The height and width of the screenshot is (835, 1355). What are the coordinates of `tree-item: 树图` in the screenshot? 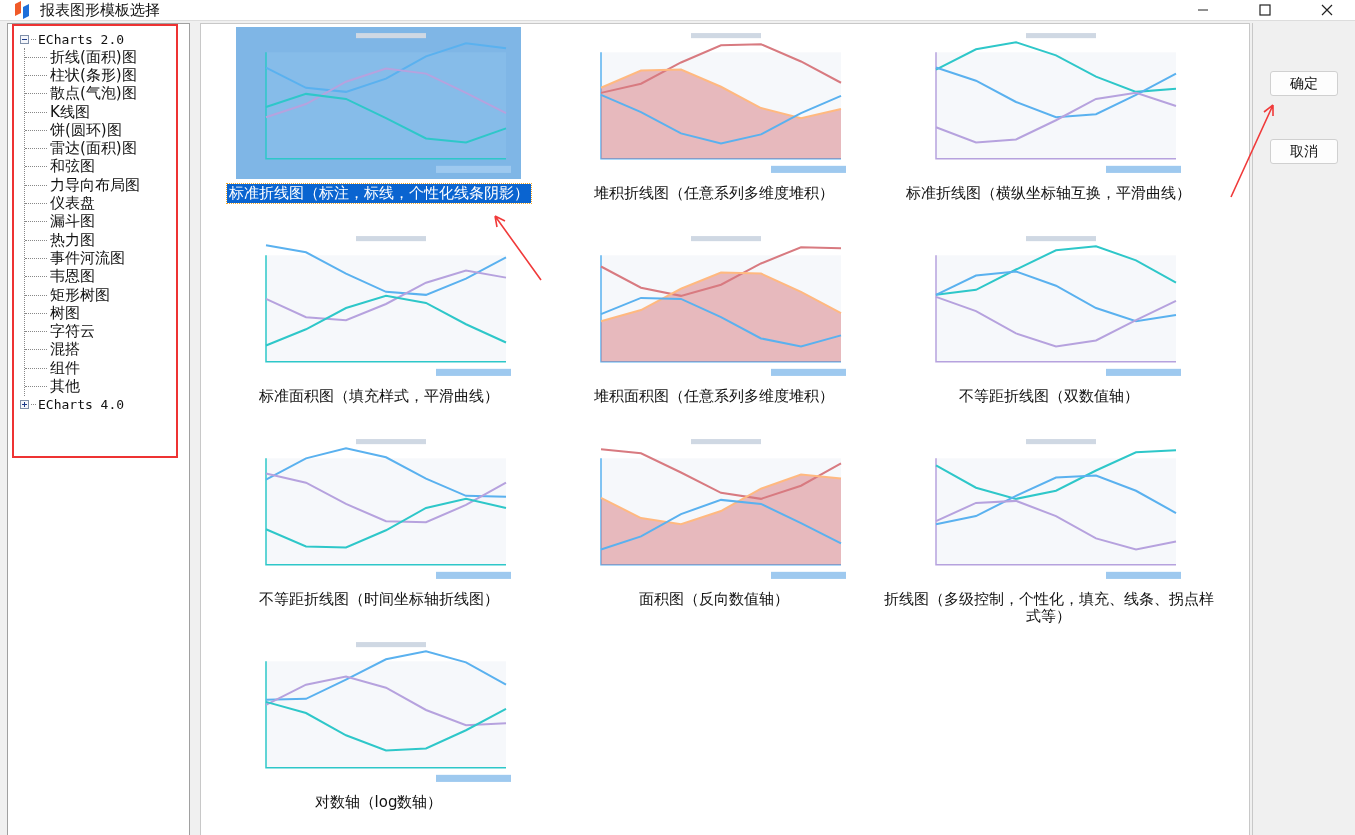 It's located at (65, 313).